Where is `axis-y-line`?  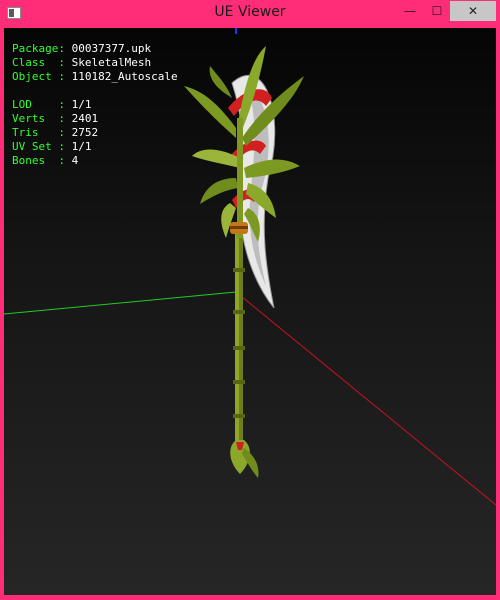
axis-y-line is located at coordinates (120, 303).